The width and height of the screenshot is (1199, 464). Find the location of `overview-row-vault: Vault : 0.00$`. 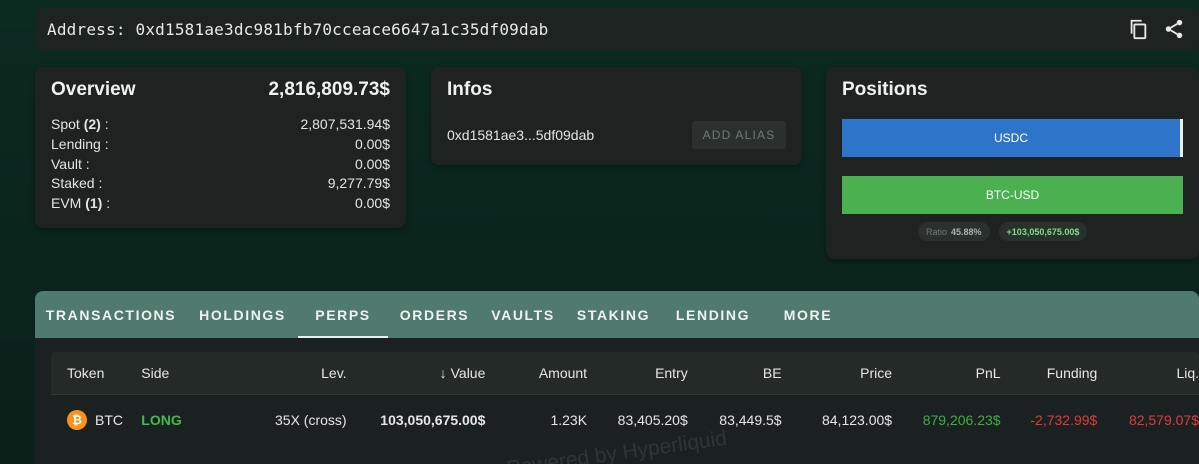

overview-row-vault: Vault : 0.00$ is located at coordinates (220, 165).